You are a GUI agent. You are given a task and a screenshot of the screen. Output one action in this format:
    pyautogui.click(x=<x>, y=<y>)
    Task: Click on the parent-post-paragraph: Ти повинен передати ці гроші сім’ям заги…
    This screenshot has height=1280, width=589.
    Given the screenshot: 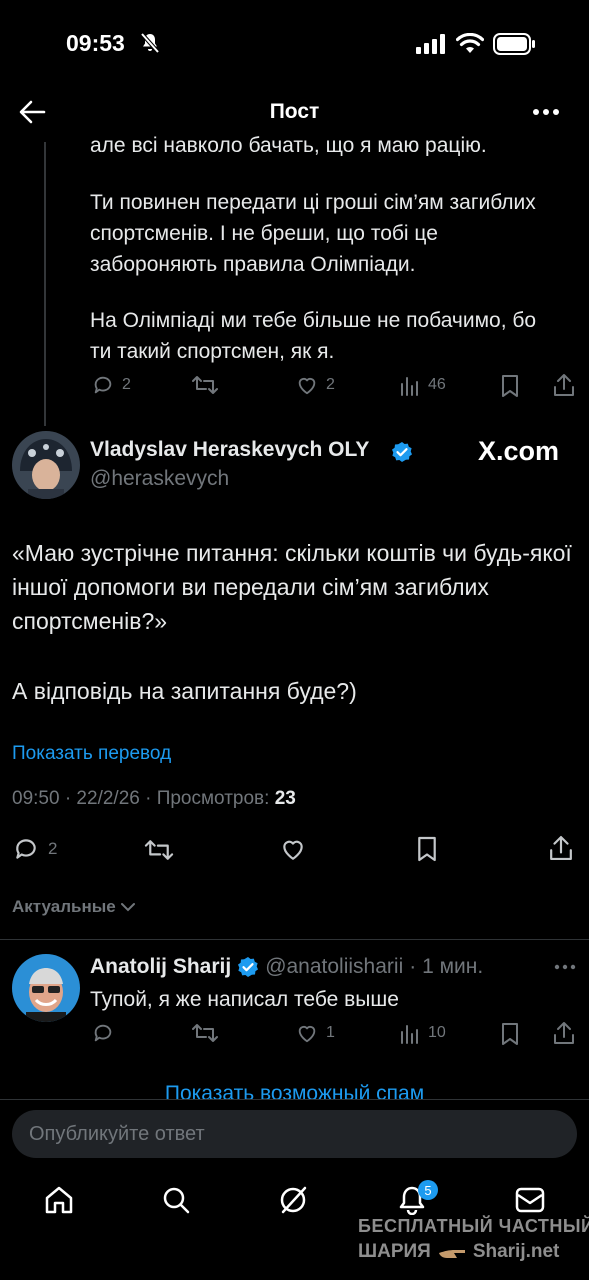 What is the action you would take?
    pyautogui.click(x=313, y=233)
    